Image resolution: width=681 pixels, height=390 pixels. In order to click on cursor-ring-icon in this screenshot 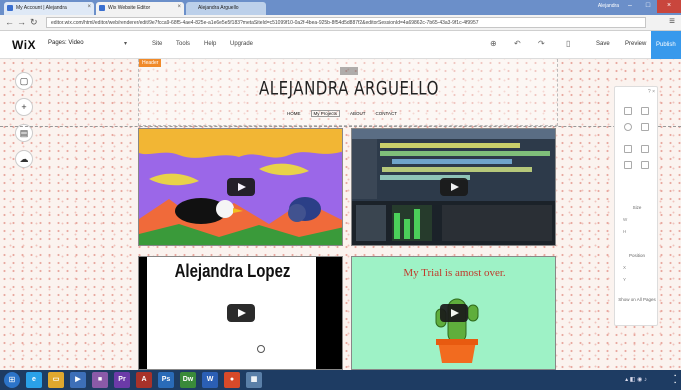, I will do `click(261, 349)`.